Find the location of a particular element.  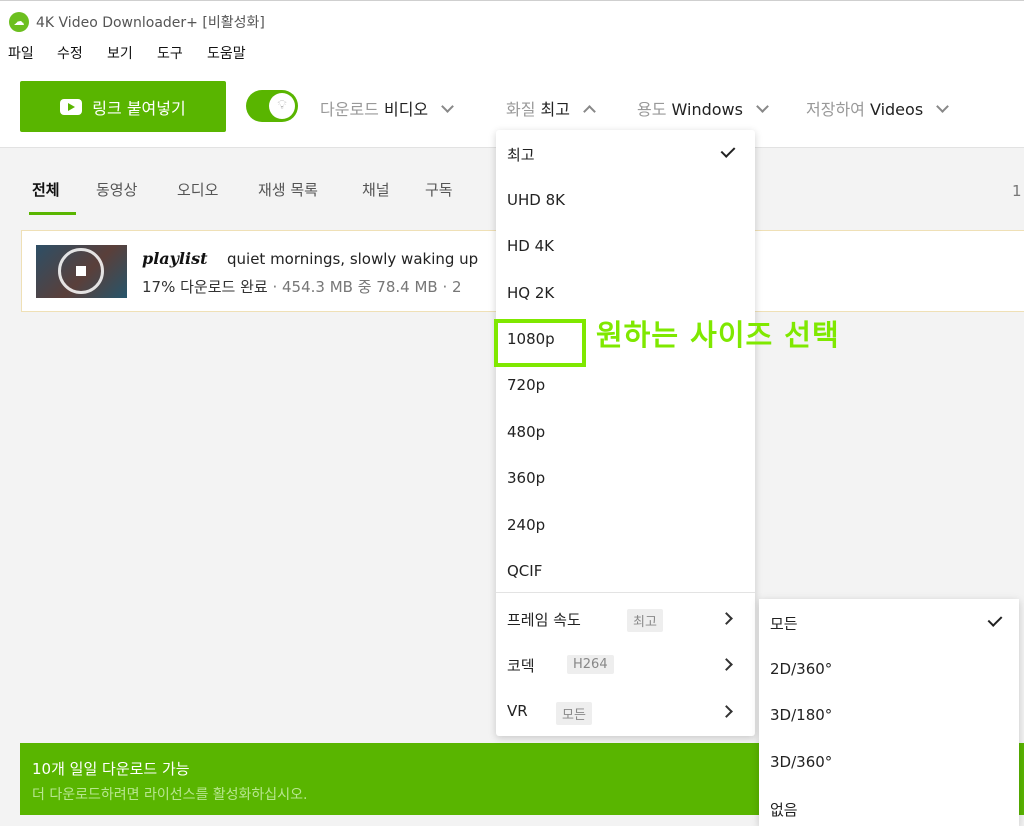

play-icon is located at coordinates (71, 106).